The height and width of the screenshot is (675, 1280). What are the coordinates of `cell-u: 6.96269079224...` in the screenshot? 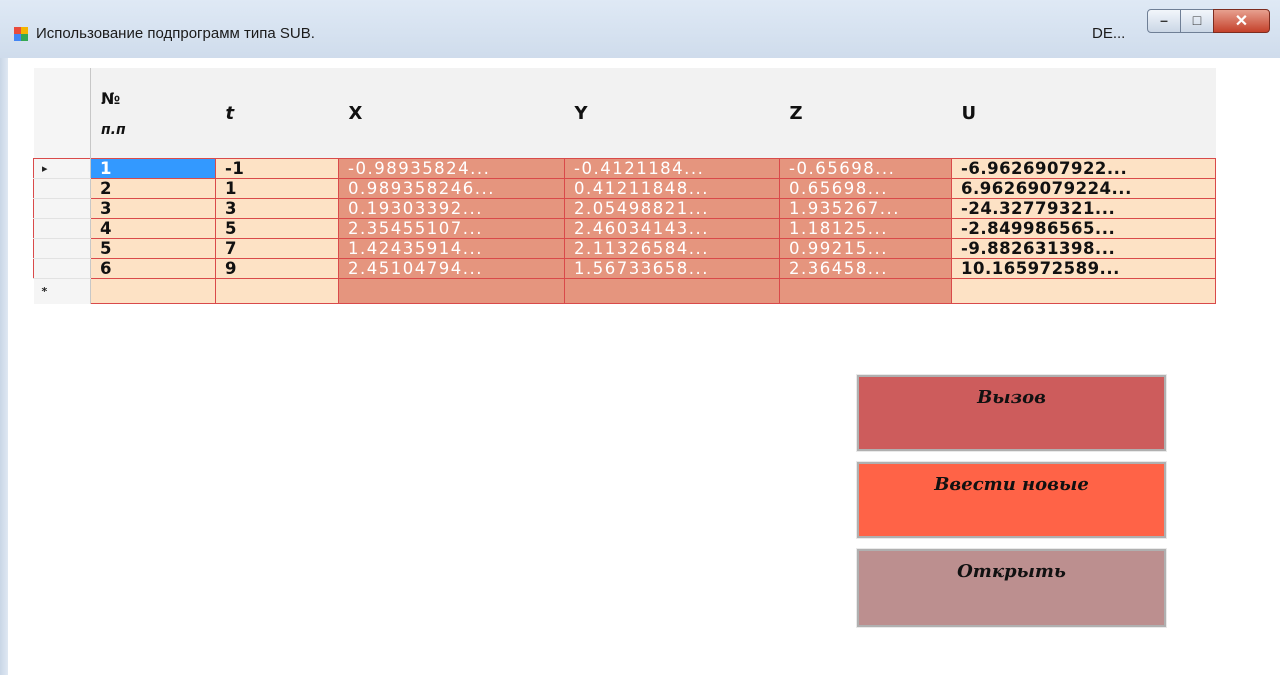 It's located at (1083, 188).